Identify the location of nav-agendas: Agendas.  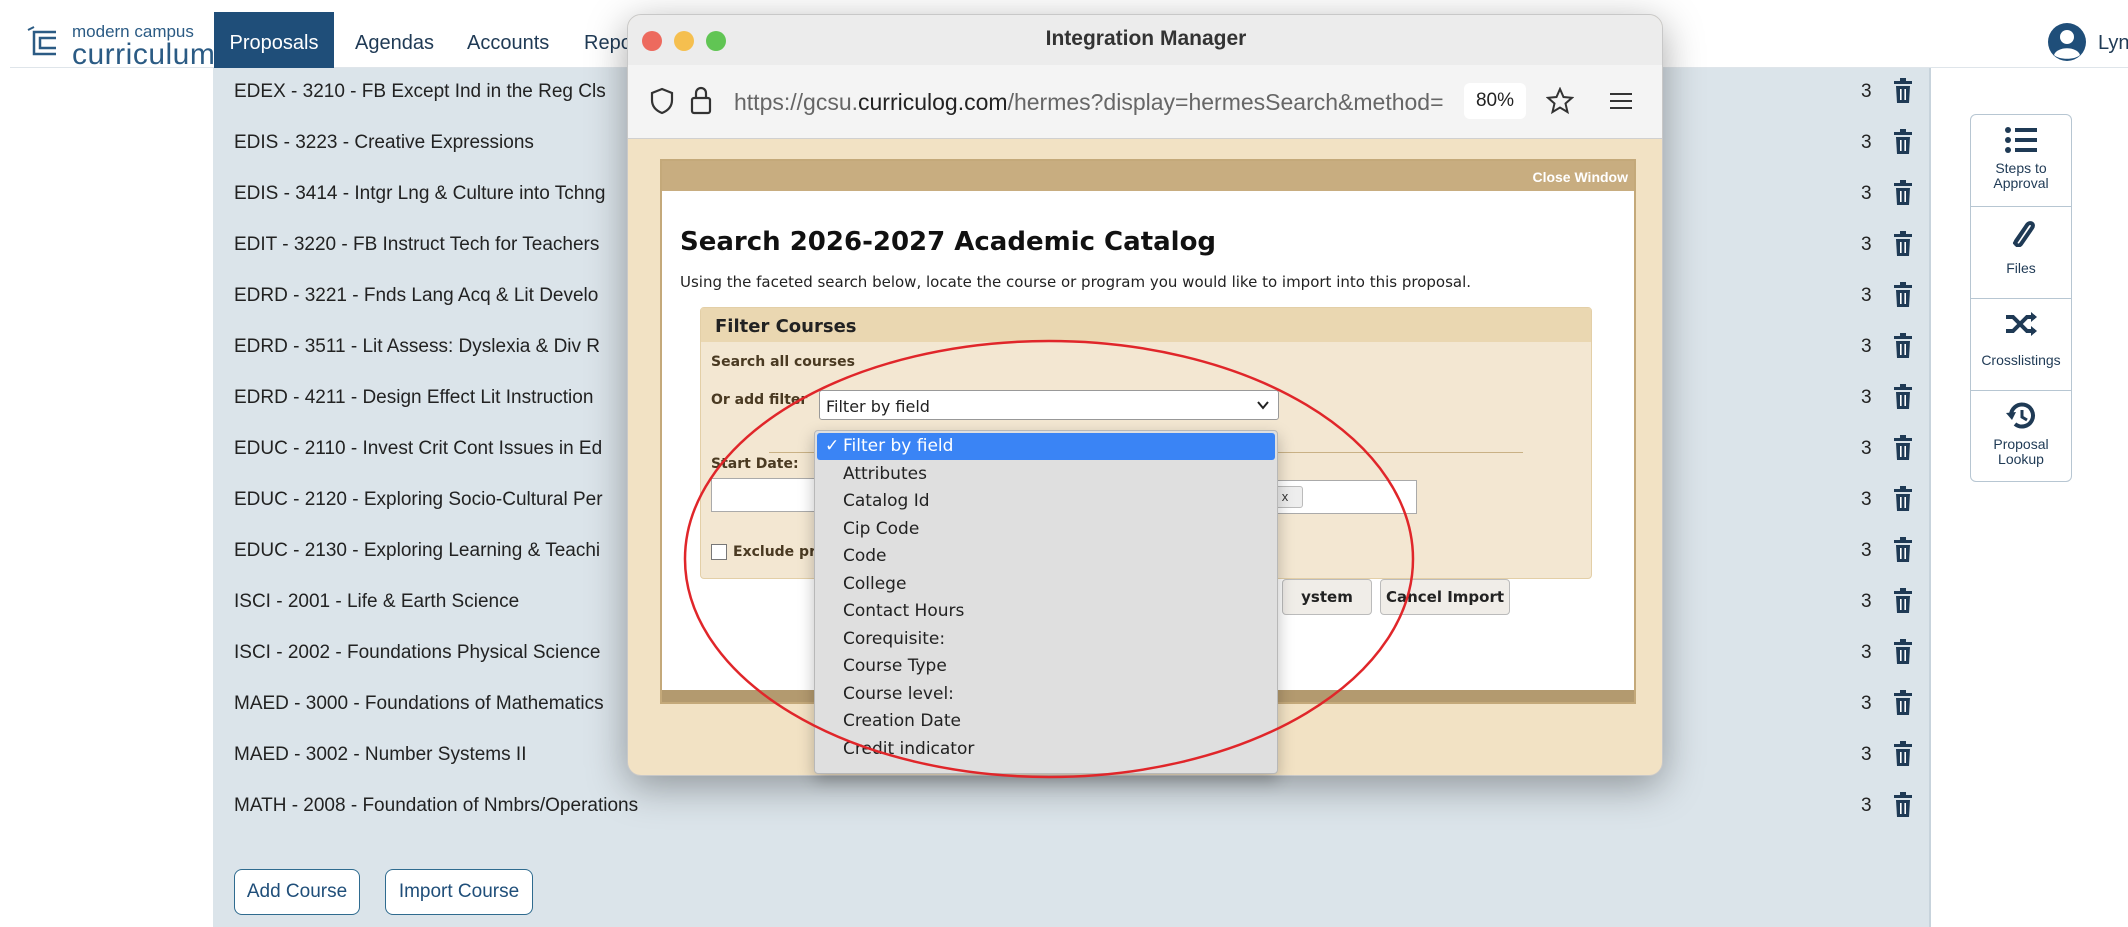
(394, 43).